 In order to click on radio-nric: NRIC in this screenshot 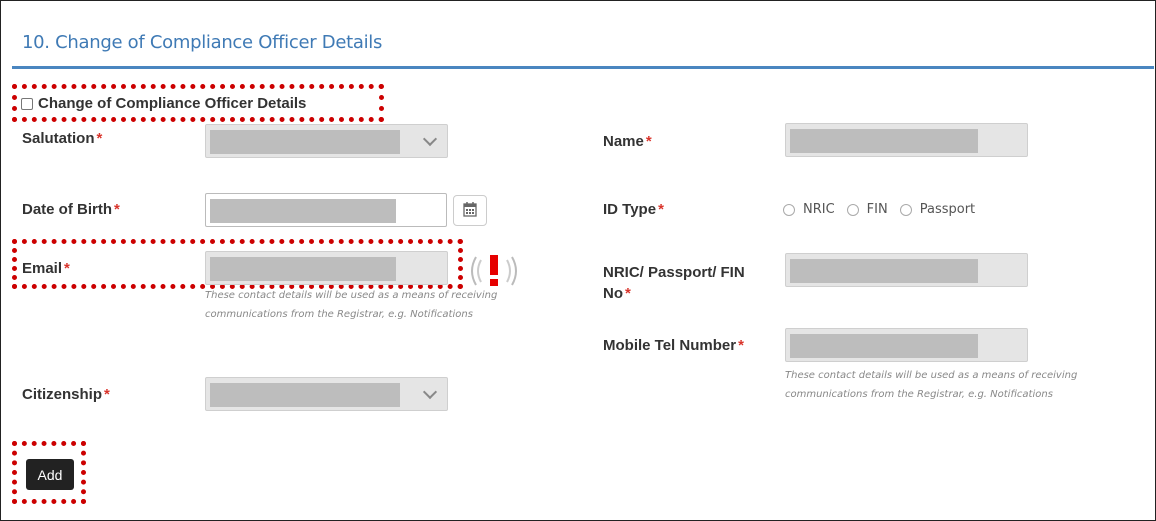, I will do `click(809, 209)`.